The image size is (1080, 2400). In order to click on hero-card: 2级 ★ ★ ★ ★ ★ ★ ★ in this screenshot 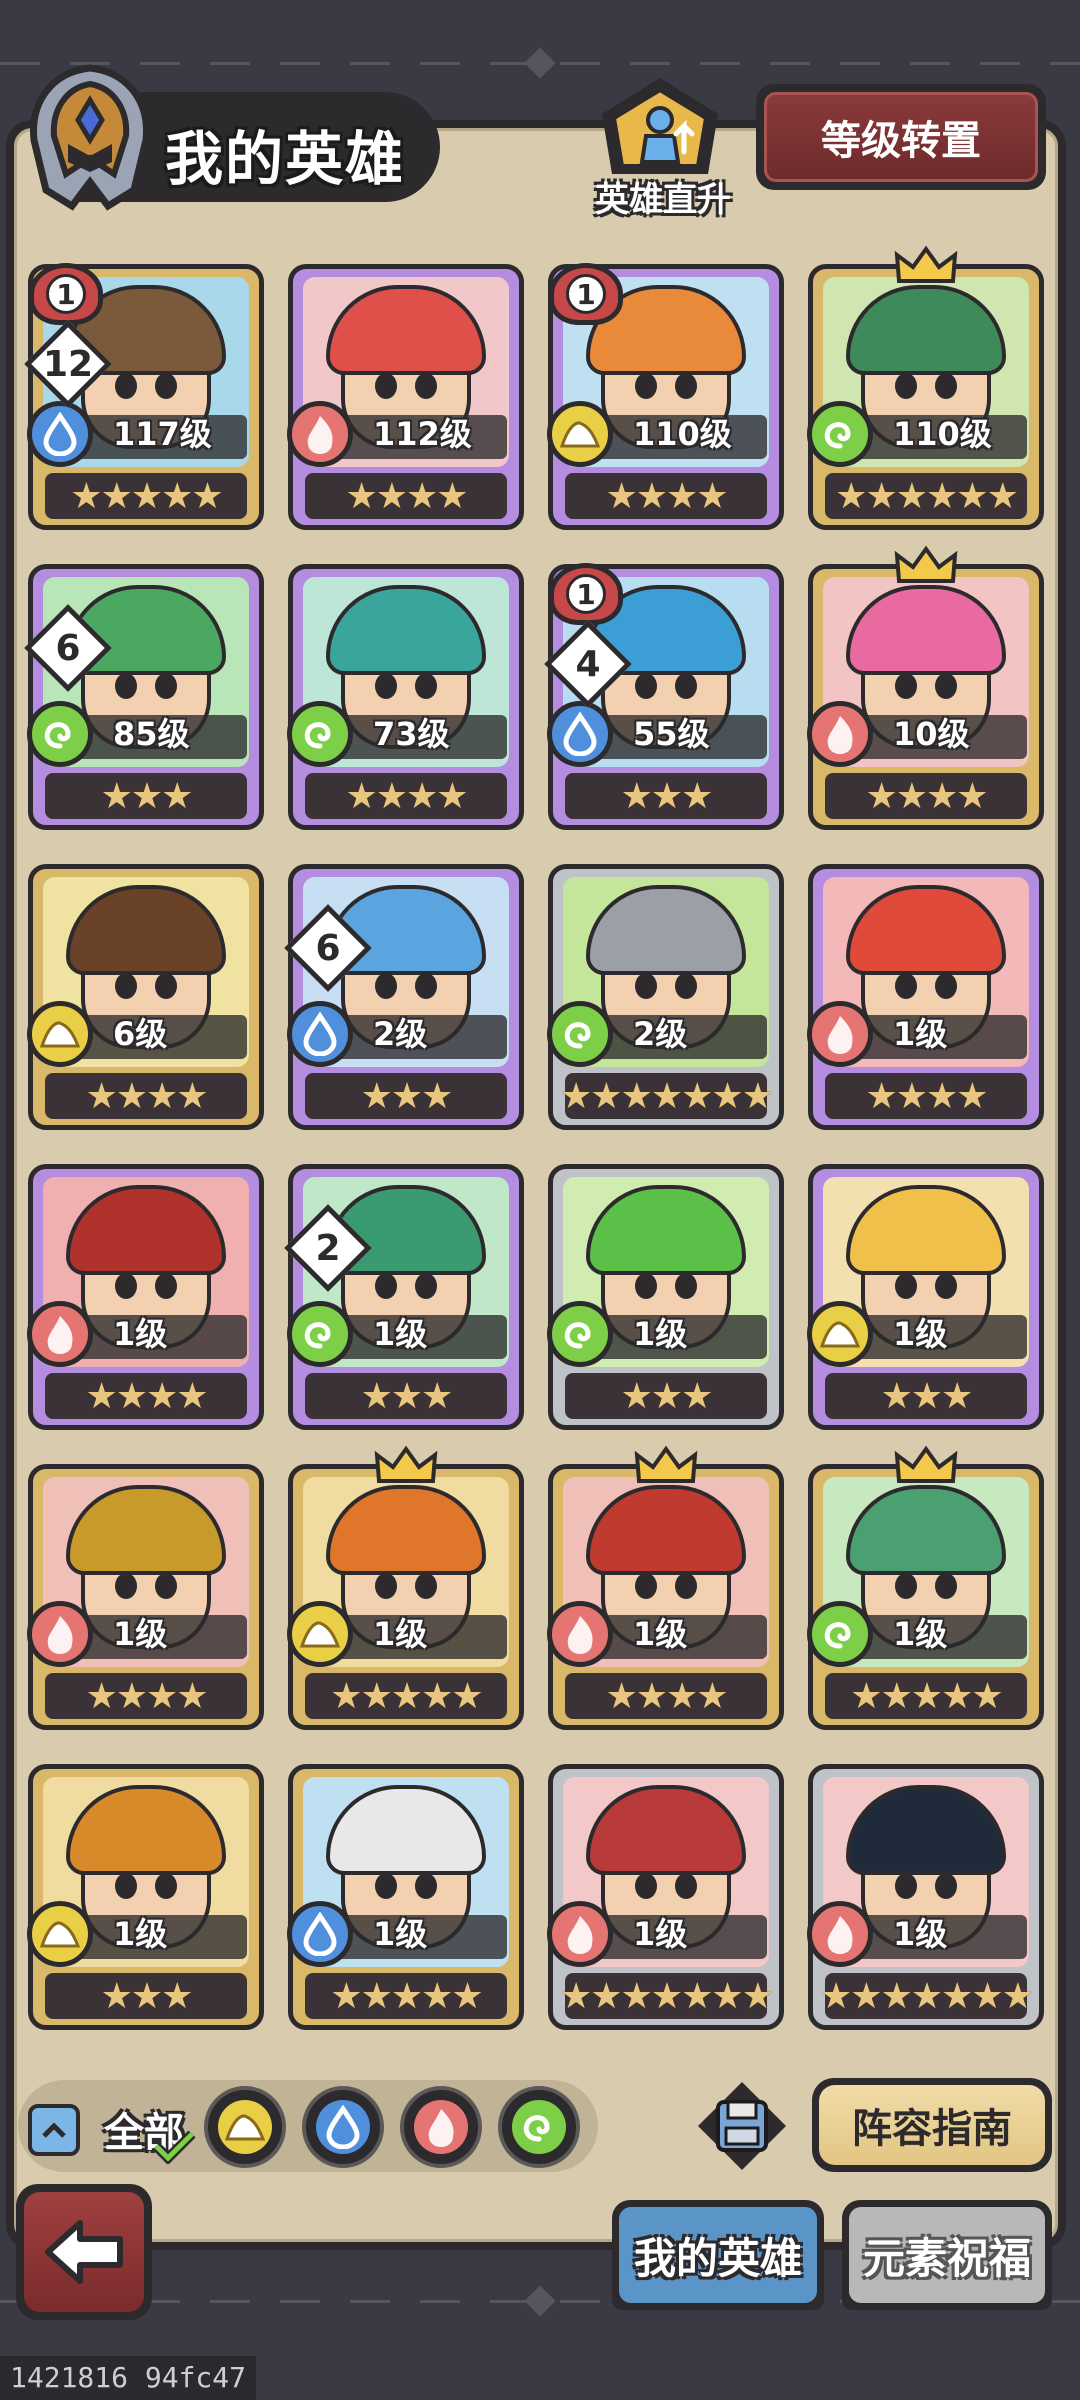, I will do `click(665, 997)`.